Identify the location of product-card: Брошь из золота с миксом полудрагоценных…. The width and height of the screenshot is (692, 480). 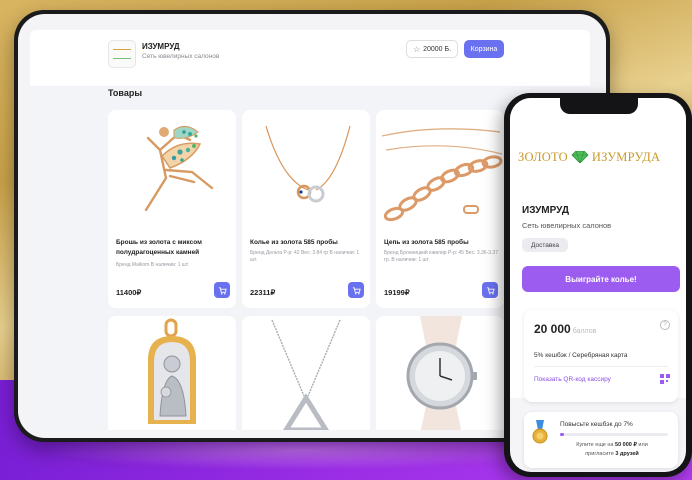
(172, 209).